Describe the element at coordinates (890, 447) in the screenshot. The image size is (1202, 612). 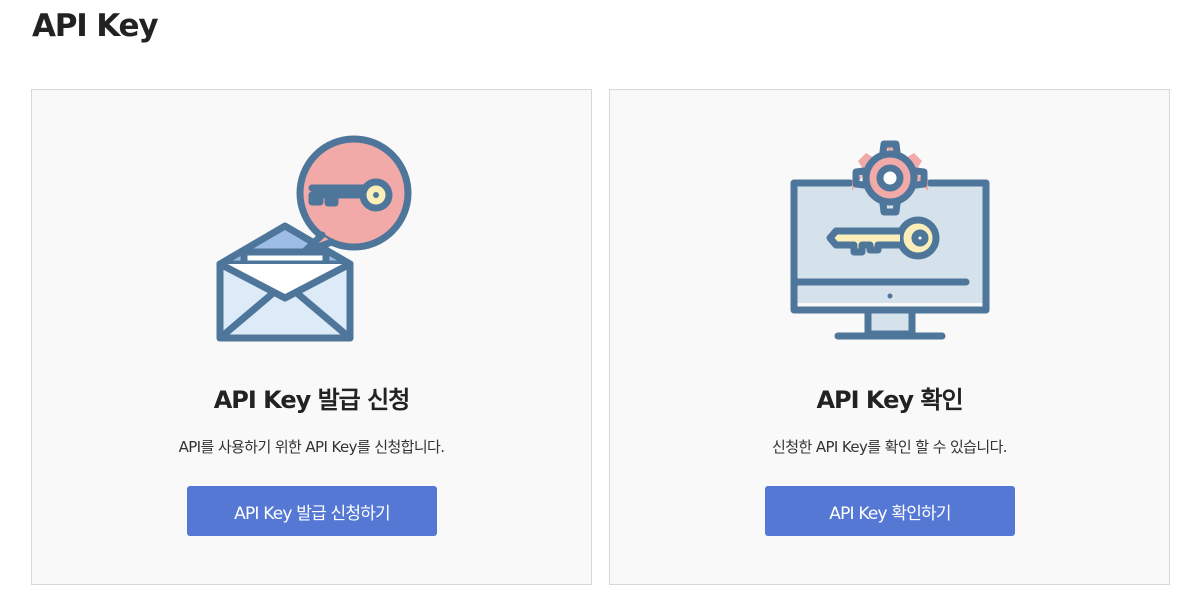
I see `card-description: 신청한 API Key를 확인 할 수 있습니다.` at that location.